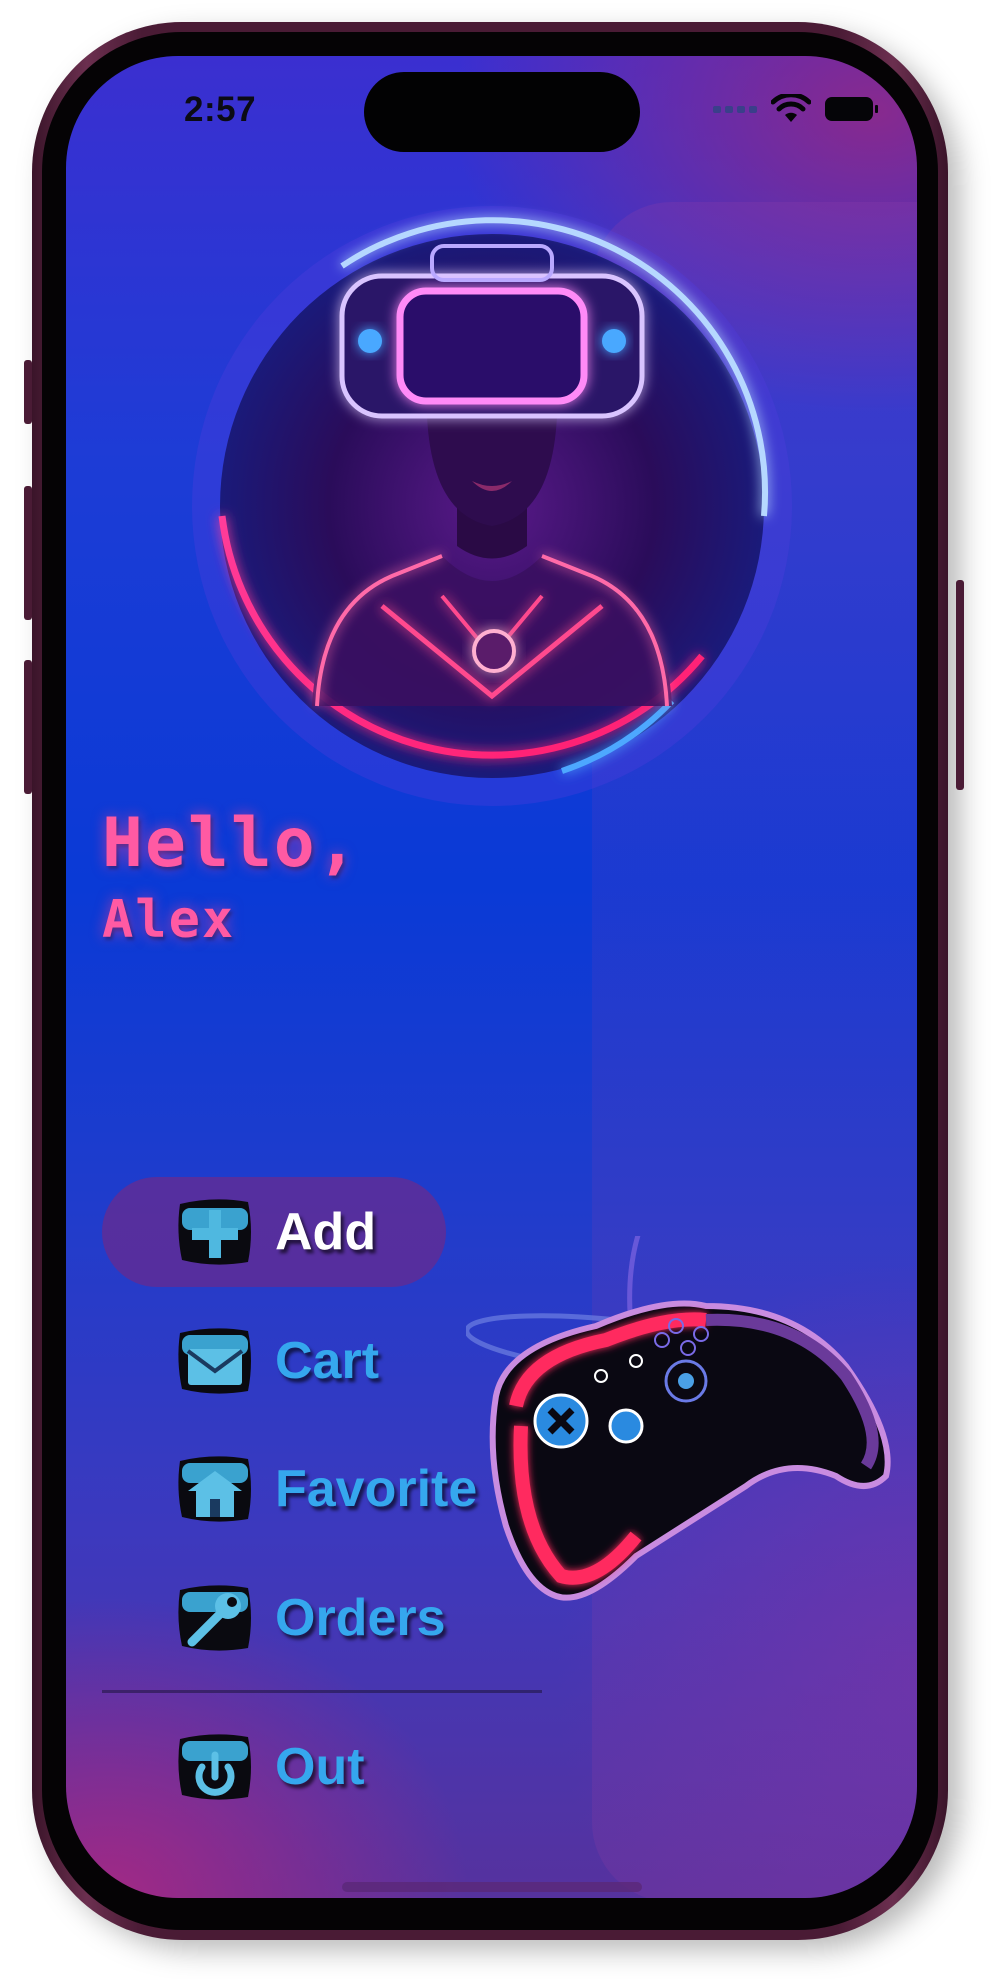  I want to click on home-indicator, so click(492, 1887).